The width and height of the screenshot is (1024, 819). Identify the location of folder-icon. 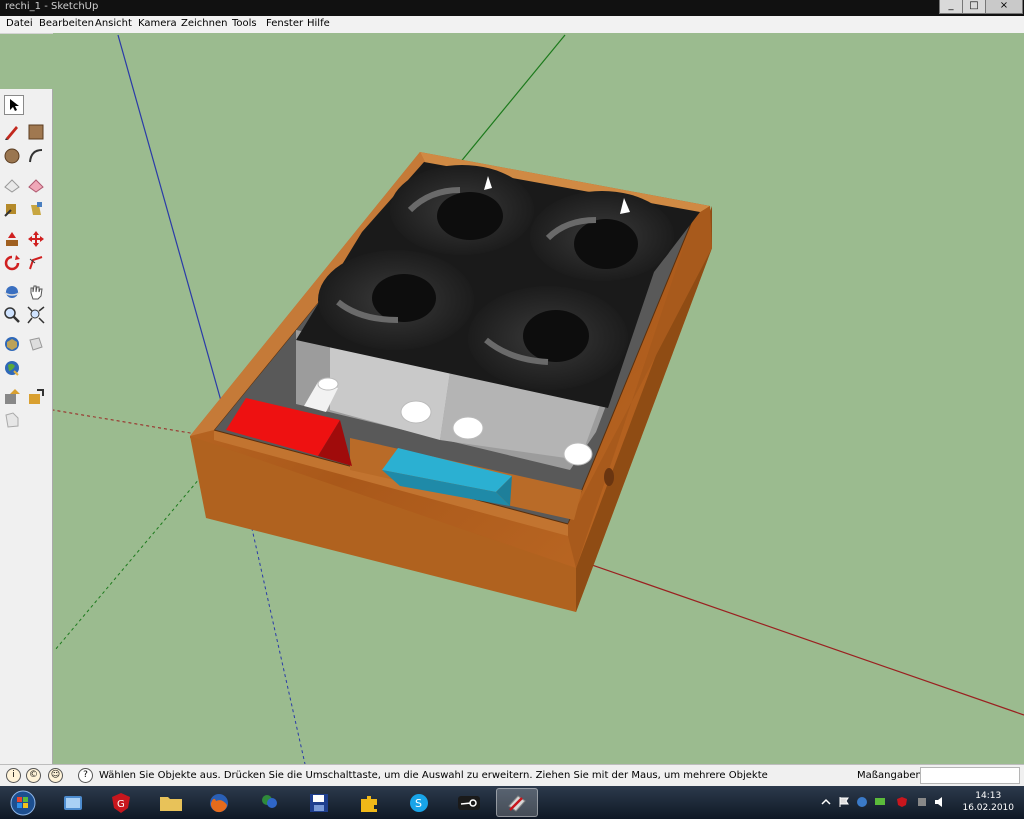
(171, 802).